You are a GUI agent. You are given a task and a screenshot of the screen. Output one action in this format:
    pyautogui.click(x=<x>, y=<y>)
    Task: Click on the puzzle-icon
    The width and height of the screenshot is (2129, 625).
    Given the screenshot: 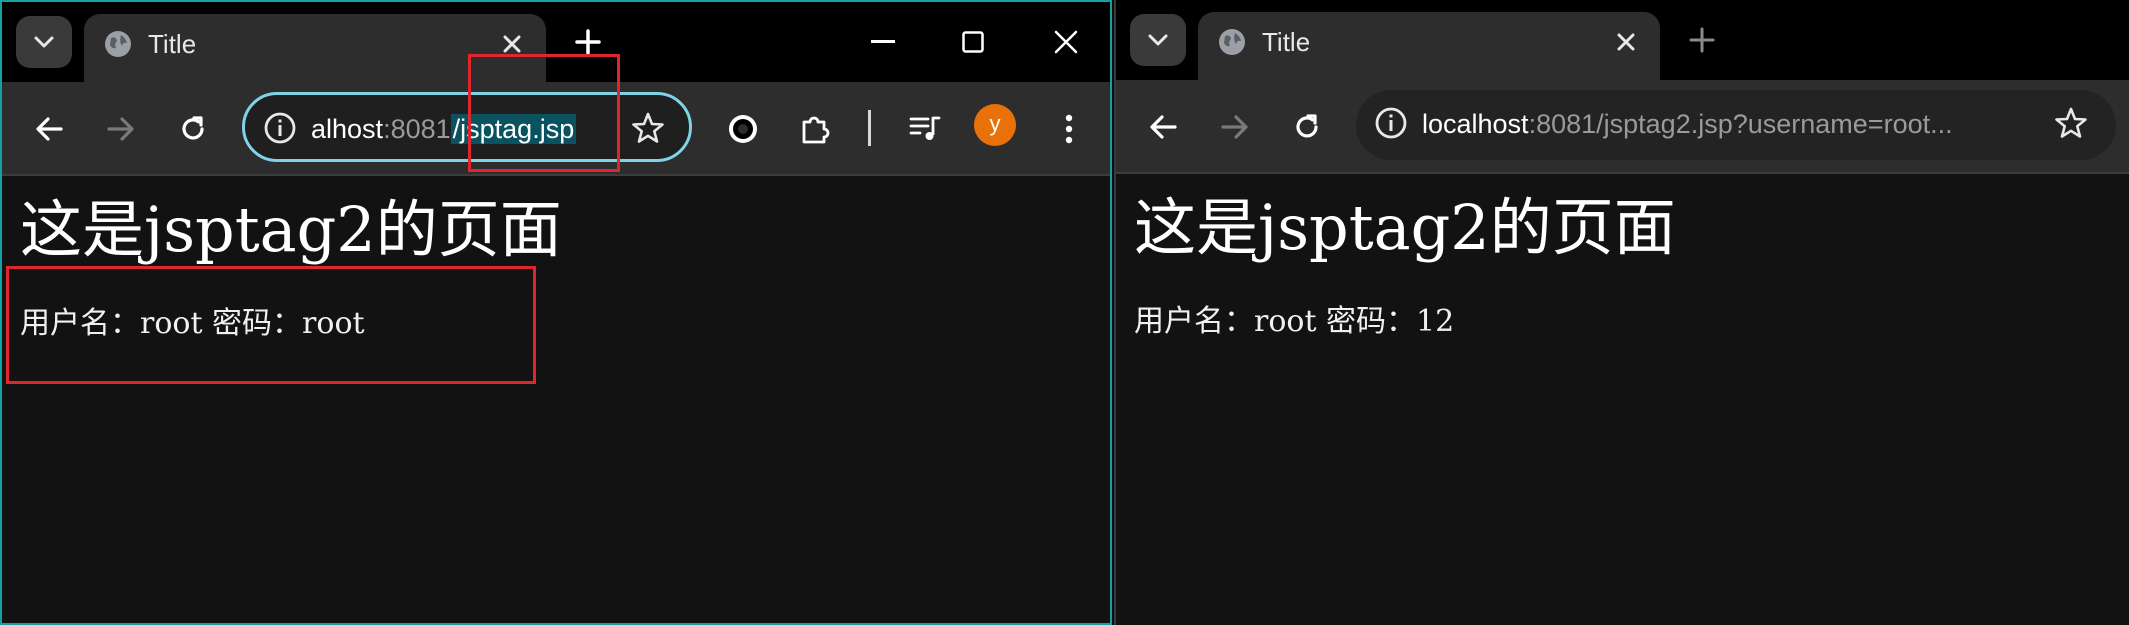 What is the action you would take?
    pyautogui.click(x=816, y=130)
    